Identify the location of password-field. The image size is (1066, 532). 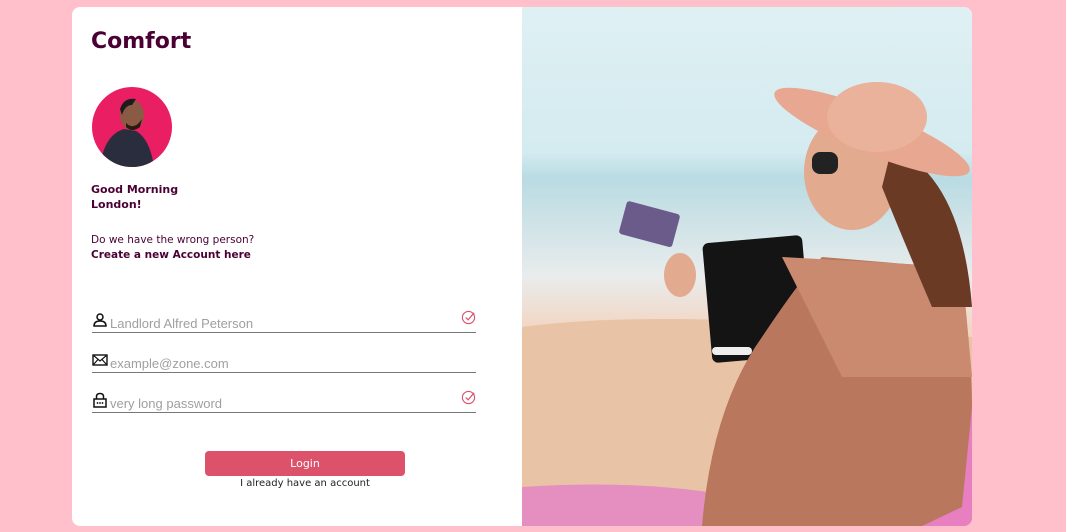
(284, 401).